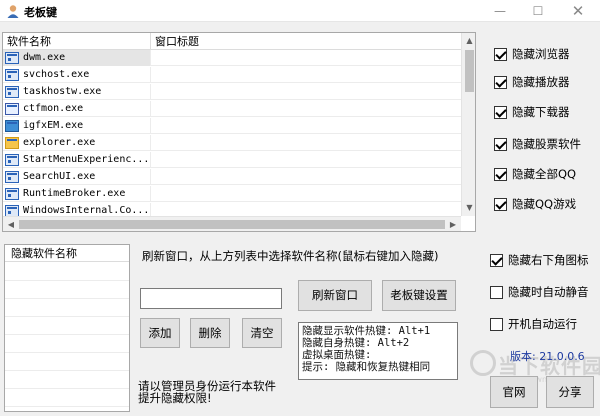  What do you see at coordinates (210, 333) in the screenshot?
I see `delete-button: 删除` at bounding box center [210, 333].